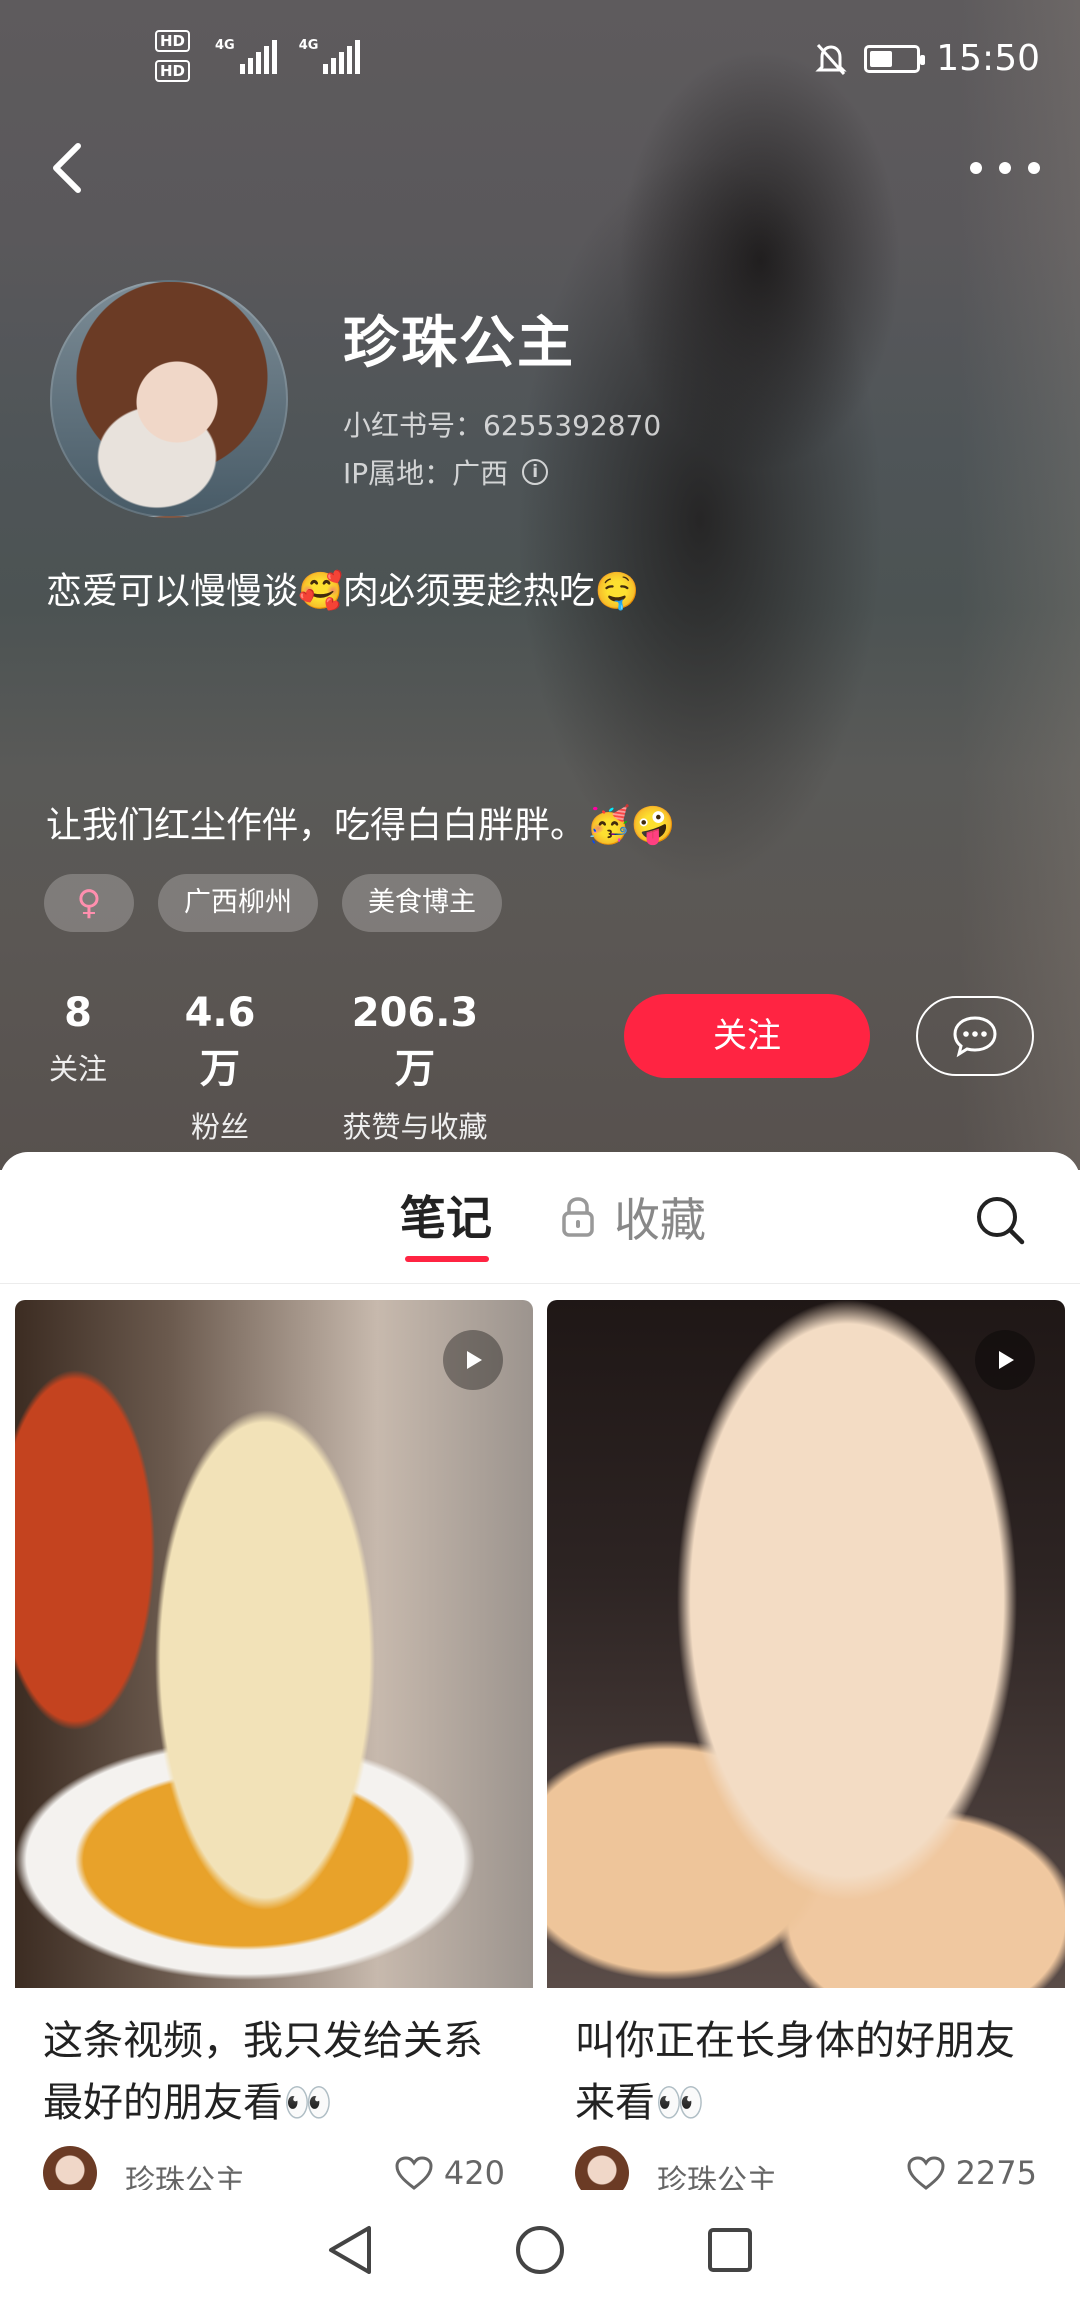  What do you see at coordinates (246, 56) in the screenshot?
I see `signal1-icon: 4G` at bounding box center [246, 56].